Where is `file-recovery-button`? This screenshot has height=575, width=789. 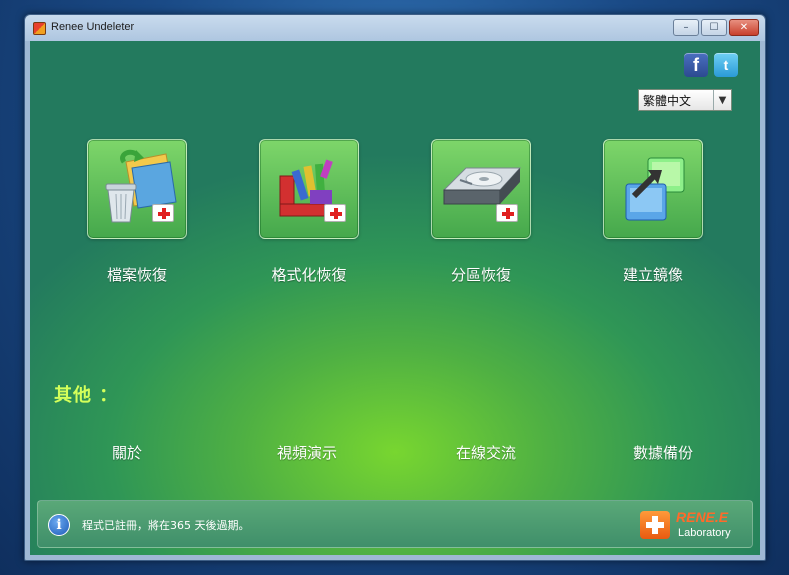
file-recovery-button is located at coordinates (137, 189).